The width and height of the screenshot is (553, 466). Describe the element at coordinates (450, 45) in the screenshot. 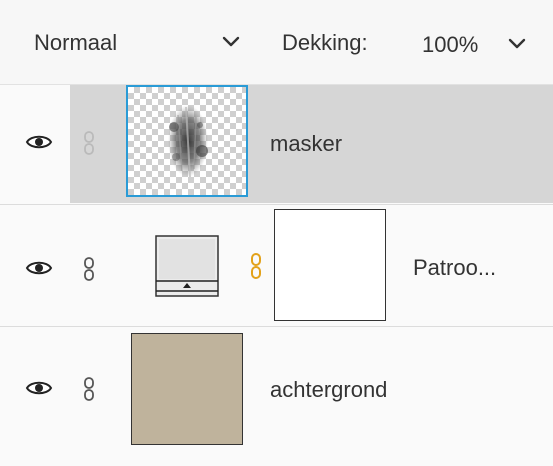

I see `opacity-value: 100%` at that location.